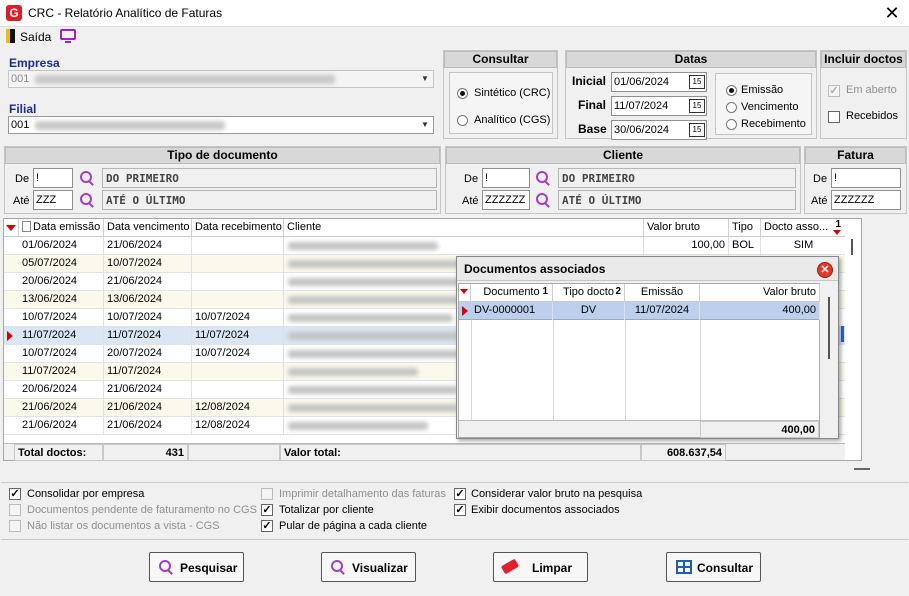 This screenshot has height=596, width=909. I want to click on popup-scroll-thumb, so click(829, 328).